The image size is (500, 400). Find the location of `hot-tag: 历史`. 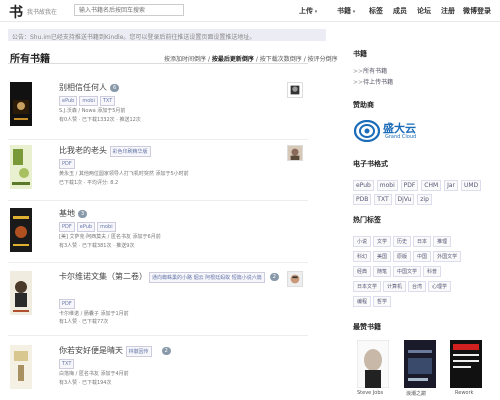

hot-tag: 历史 is located at coordinates (402, 241).